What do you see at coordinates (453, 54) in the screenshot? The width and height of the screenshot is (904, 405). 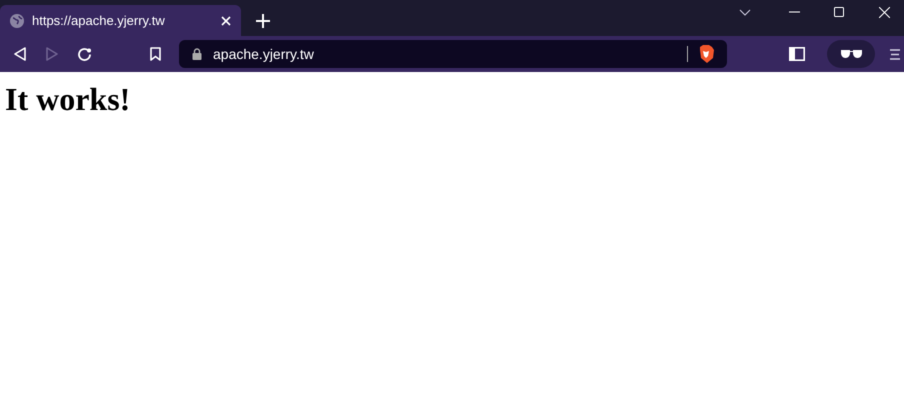 I see `address-bar: apache.yjerry.tw` at bounding box center [453, 54].